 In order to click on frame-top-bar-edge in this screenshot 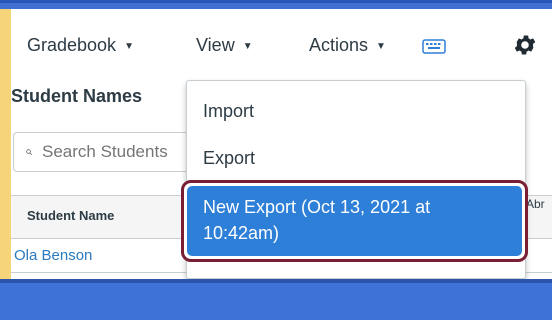, I will do `click(276, 1)`.